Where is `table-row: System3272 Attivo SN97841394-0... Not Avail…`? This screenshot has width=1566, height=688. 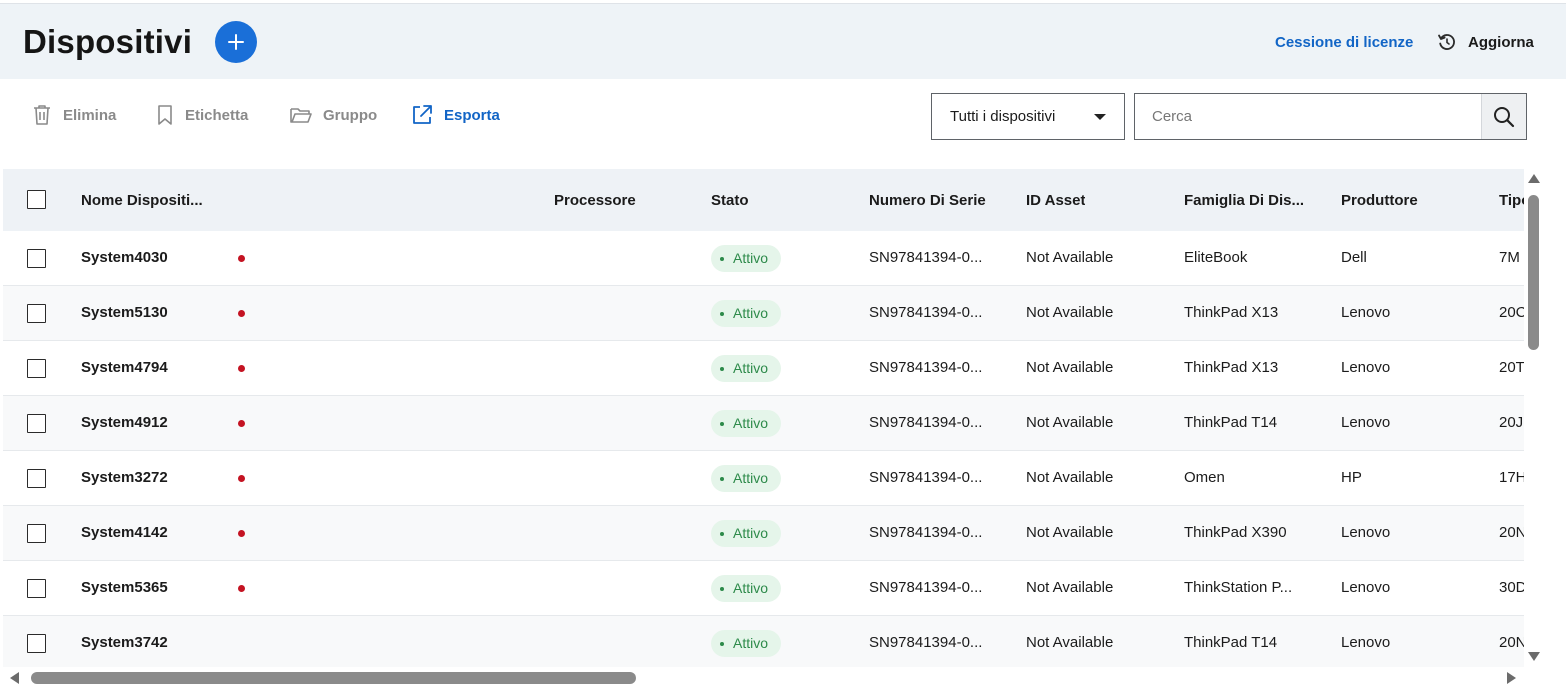
table-row: System3272 Attivo SN97841394-0... Not Avail… is located at coordinates (763, 478).